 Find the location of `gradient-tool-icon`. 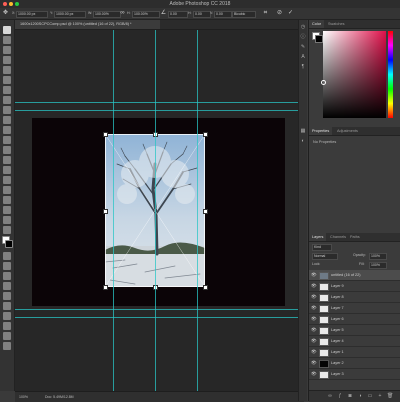

gradient-tool-icon is located at coordinates (7, 140).